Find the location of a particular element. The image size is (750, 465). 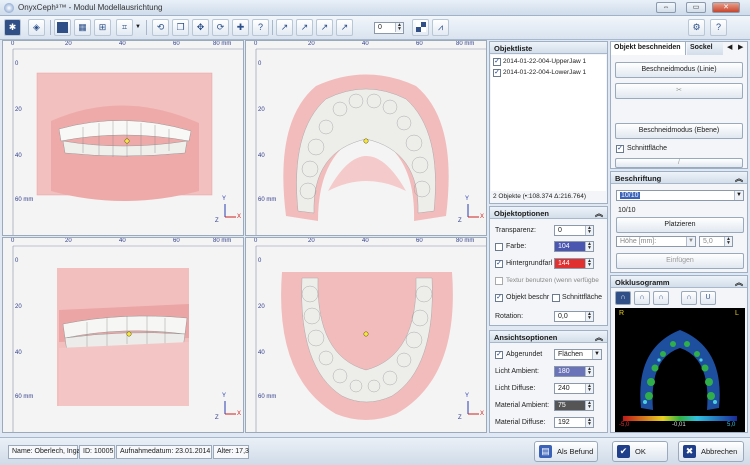

grid-view-icon: ⊞ is located at coordinates (102, 27).